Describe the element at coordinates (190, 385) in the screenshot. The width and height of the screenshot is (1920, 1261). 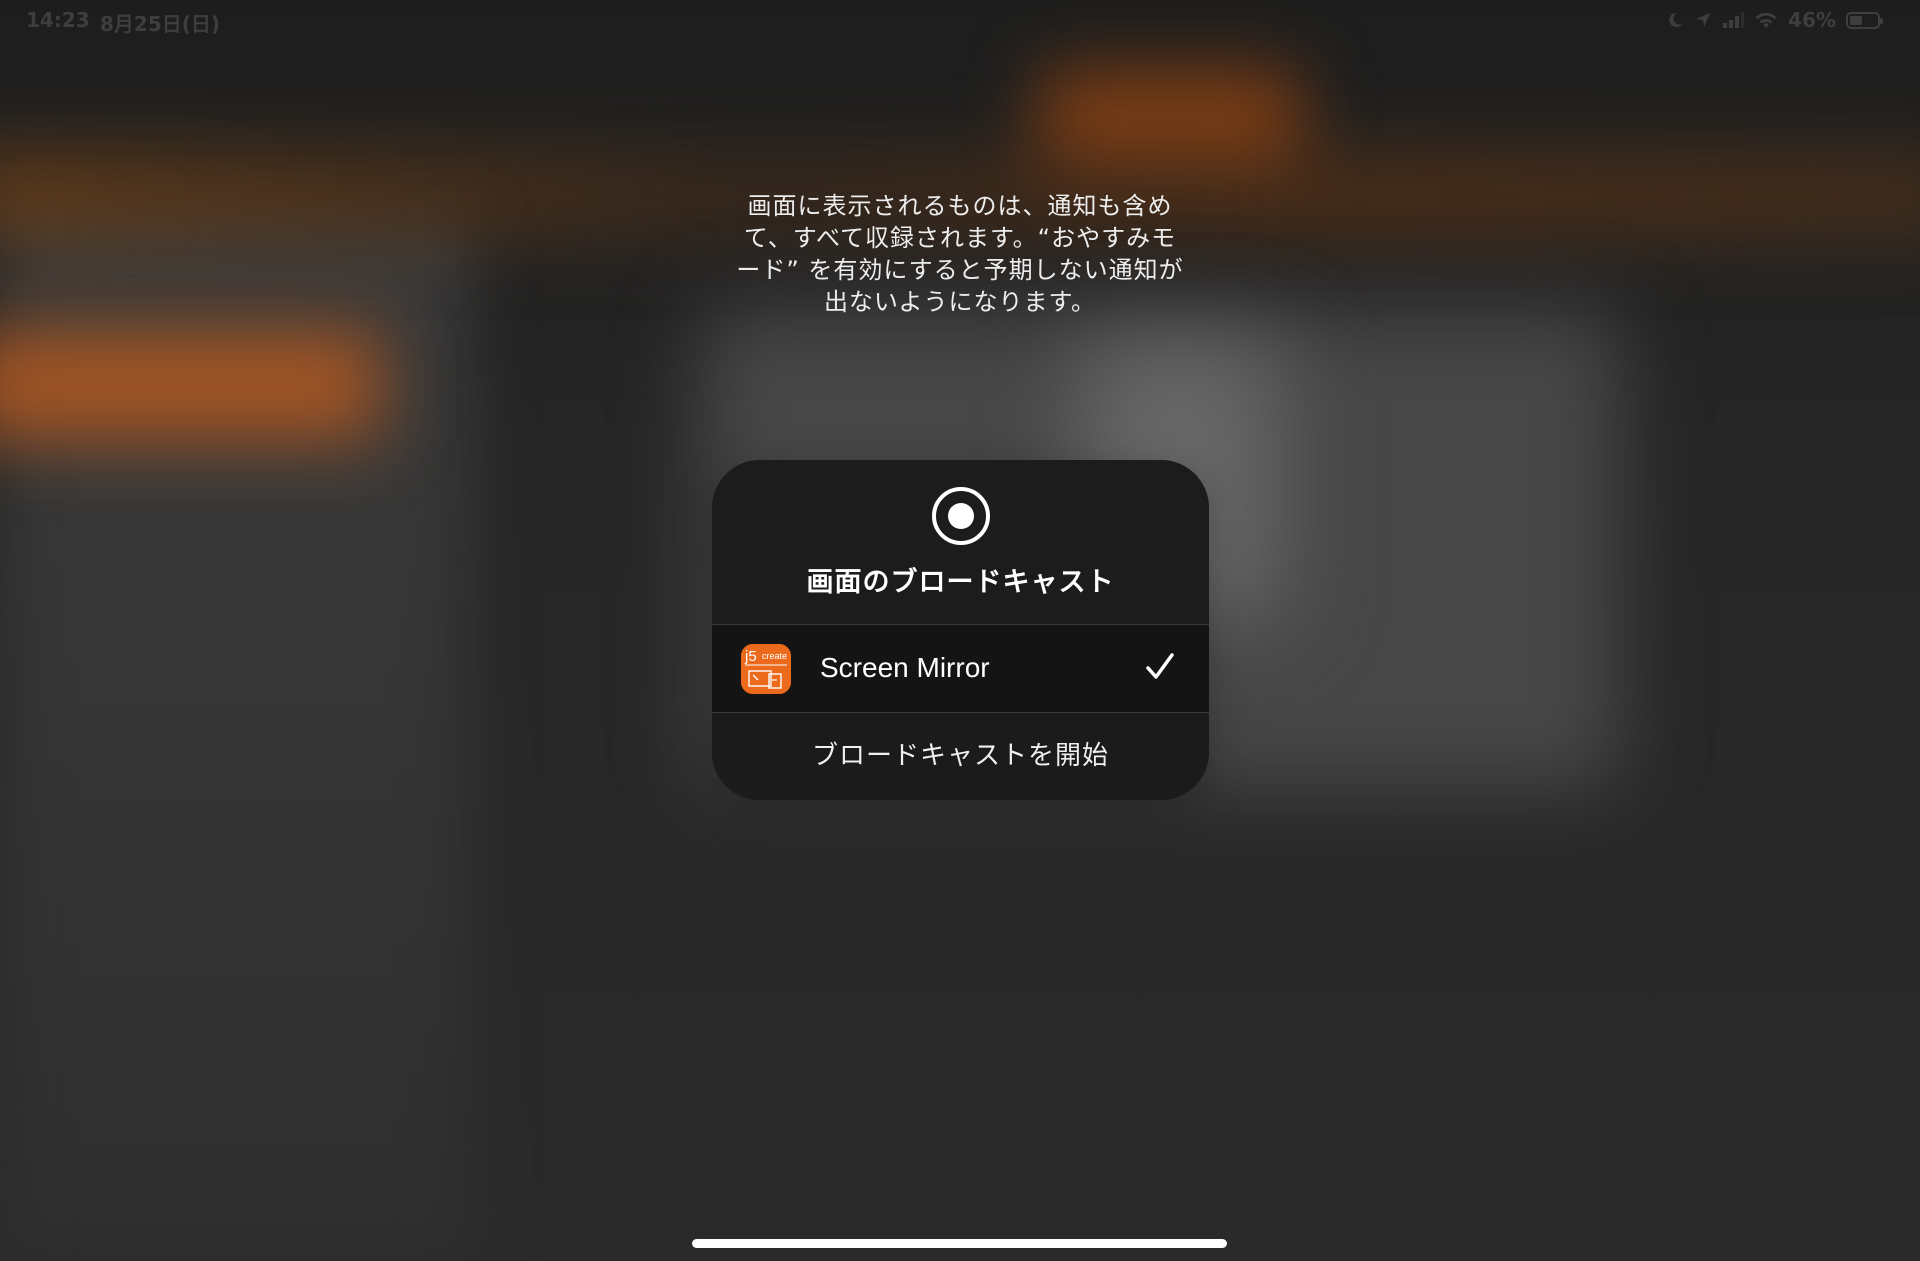
I see `blurred-selected-item` at that location.